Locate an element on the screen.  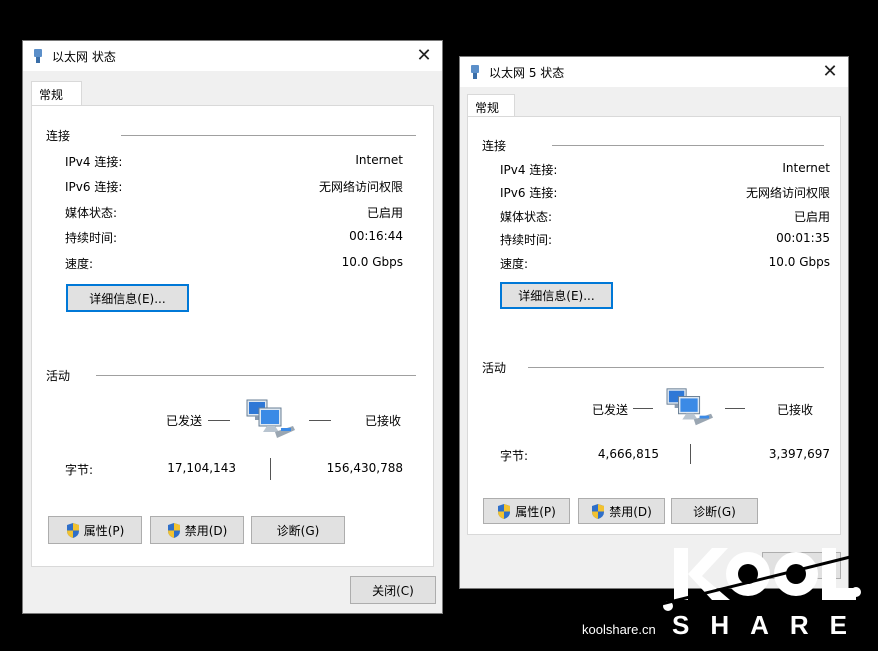
bytes-sent-value: 4,666,815 is located at coordinates (628, 454).